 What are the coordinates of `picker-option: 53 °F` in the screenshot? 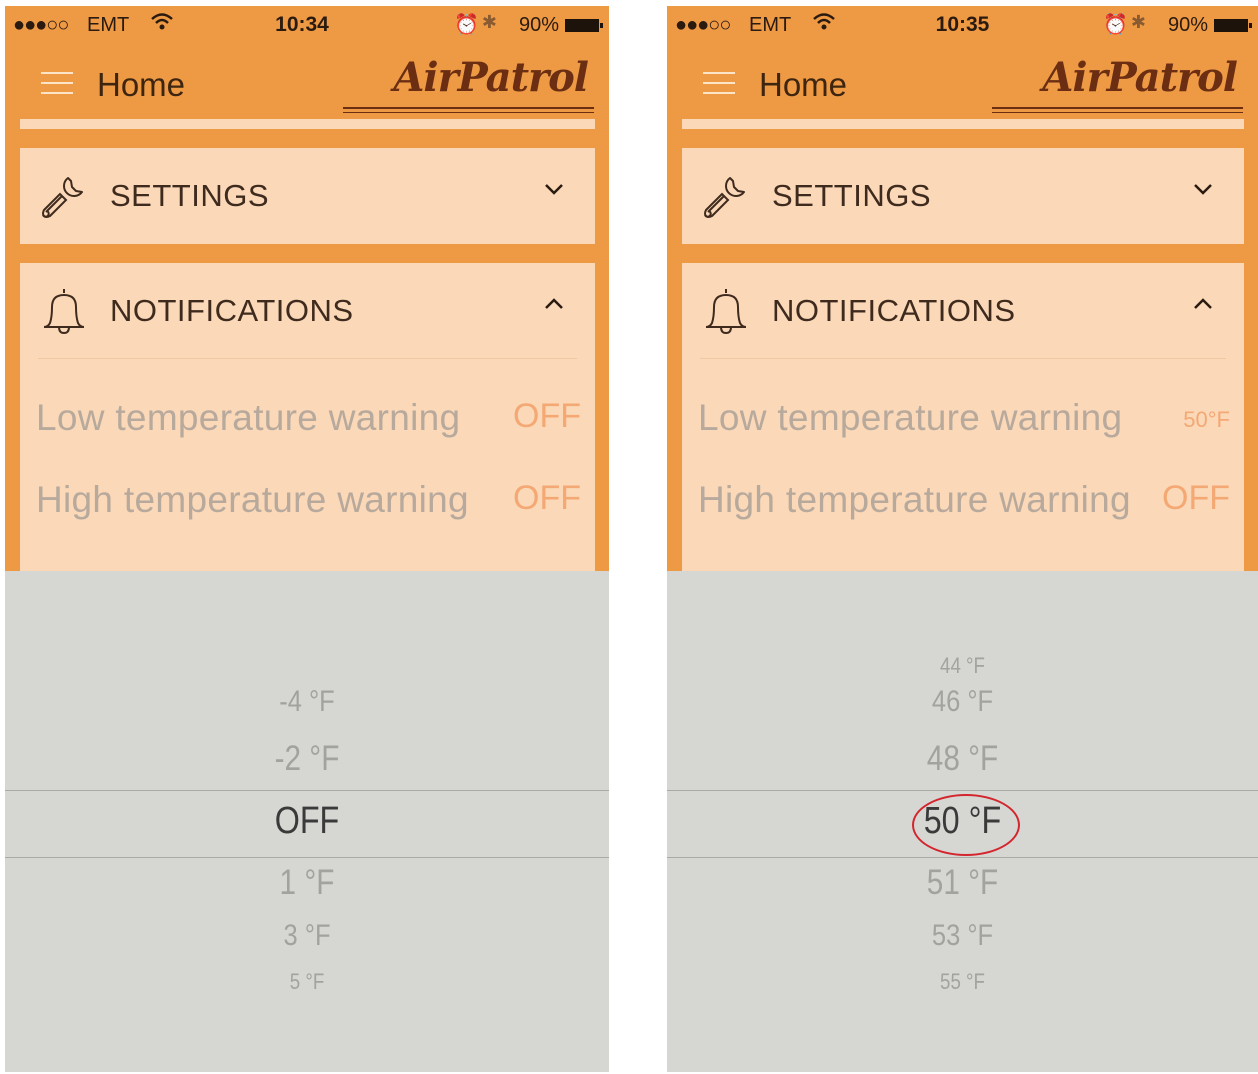 It's located at (962, 936).